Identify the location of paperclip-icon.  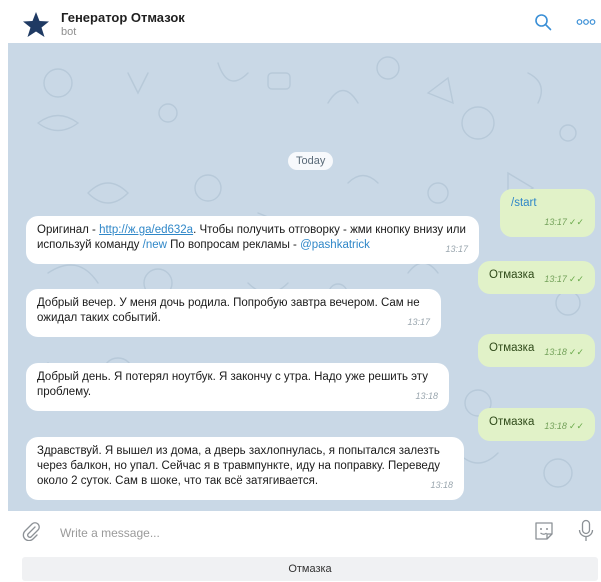
(31, 531).